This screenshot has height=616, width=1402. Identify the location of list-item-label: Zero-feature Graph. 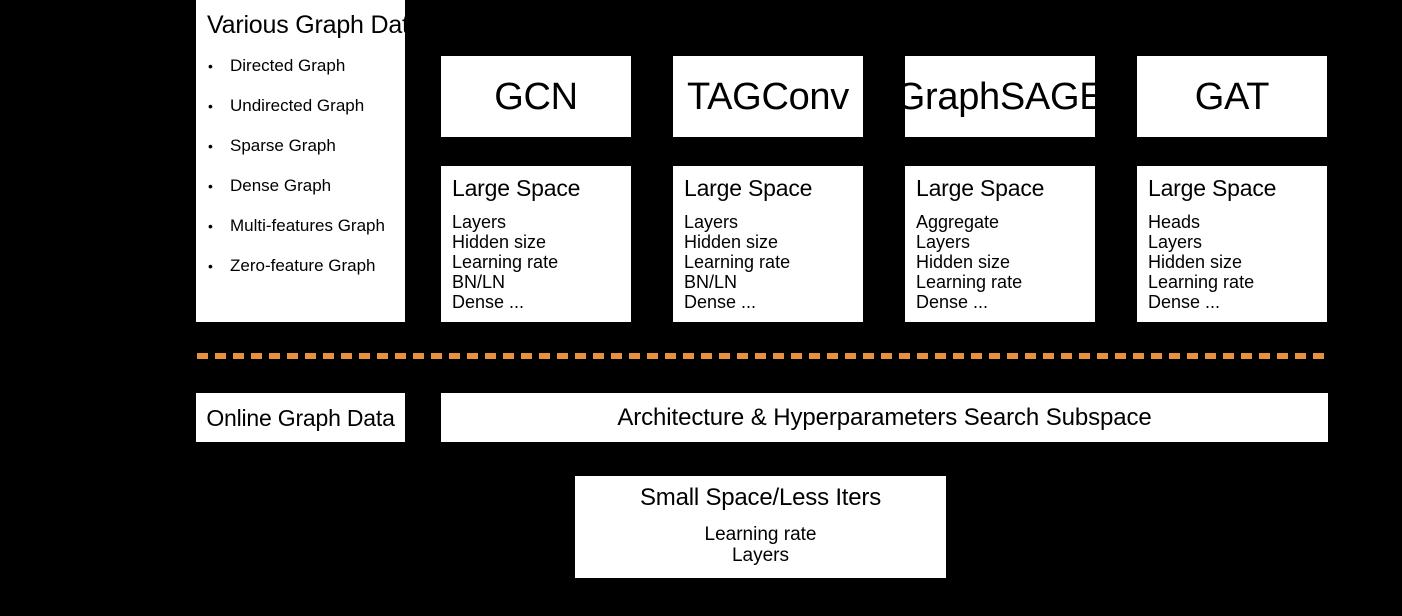
(303, 265).